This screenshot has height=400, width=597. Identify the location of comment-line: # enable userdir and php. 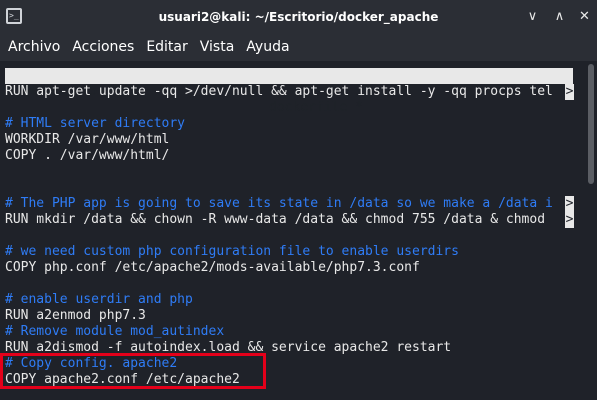
(99, 299).